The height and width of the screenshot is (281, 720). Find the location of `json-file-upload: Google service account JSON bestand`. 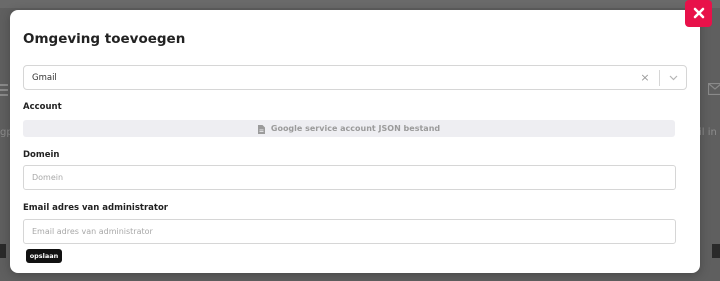

json-file-upload: Google service account JSON bestand is located at coordinates (349, 128).